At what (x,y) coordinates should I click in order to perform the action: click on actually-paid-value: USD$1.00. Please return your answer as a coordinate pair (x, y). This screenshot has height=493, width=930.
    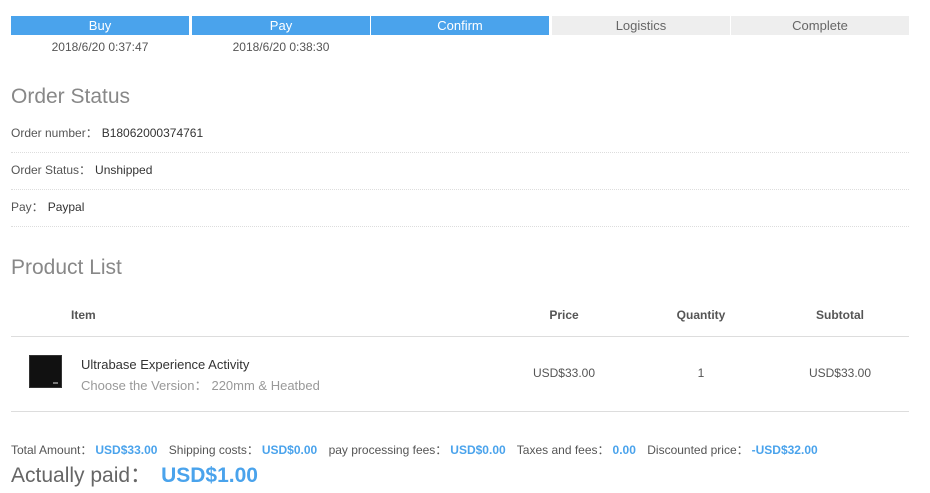
    Looking at the image, I should click on (209, 475).